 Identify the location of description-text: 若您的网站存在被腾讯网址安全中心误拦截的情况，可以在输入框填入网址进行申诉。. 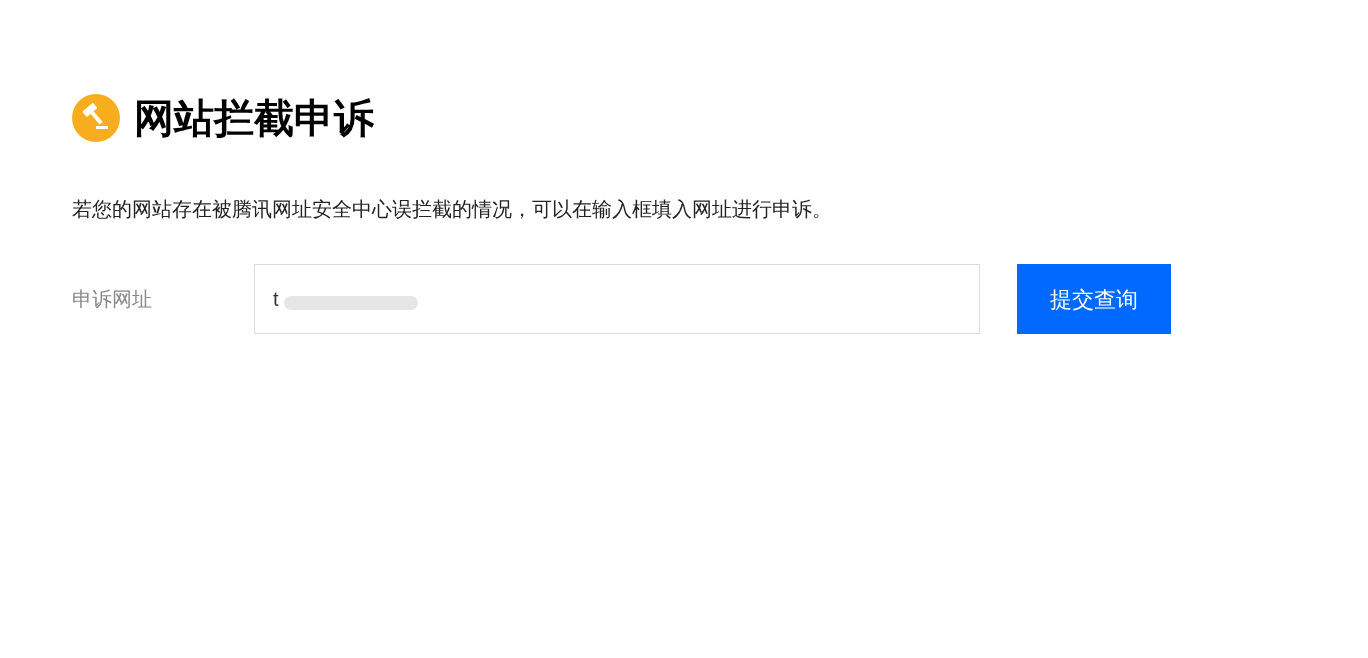
(452, 209).